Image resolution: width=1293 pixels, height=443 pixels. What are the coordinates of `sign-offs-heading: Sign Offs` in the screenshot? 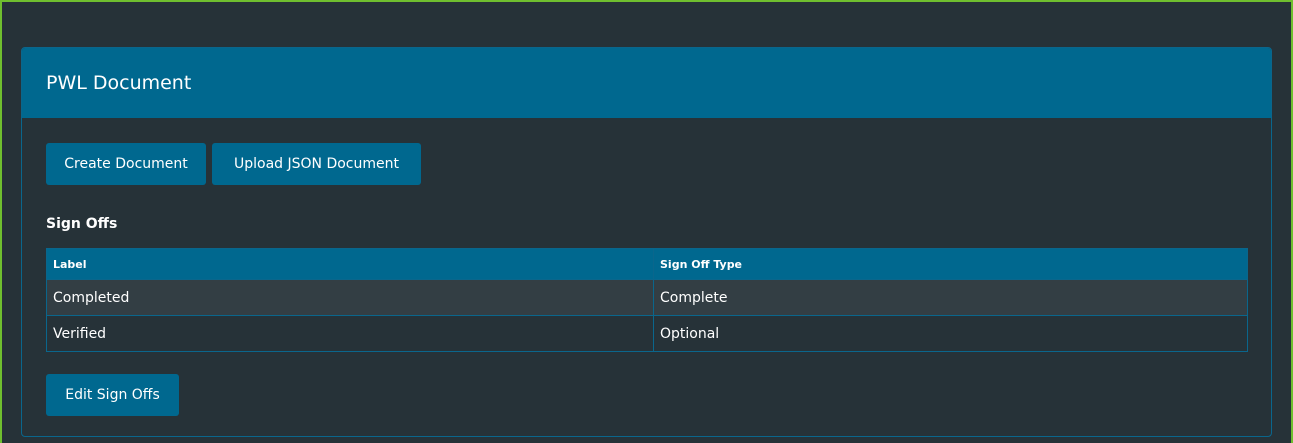 It's located at (82, 224).